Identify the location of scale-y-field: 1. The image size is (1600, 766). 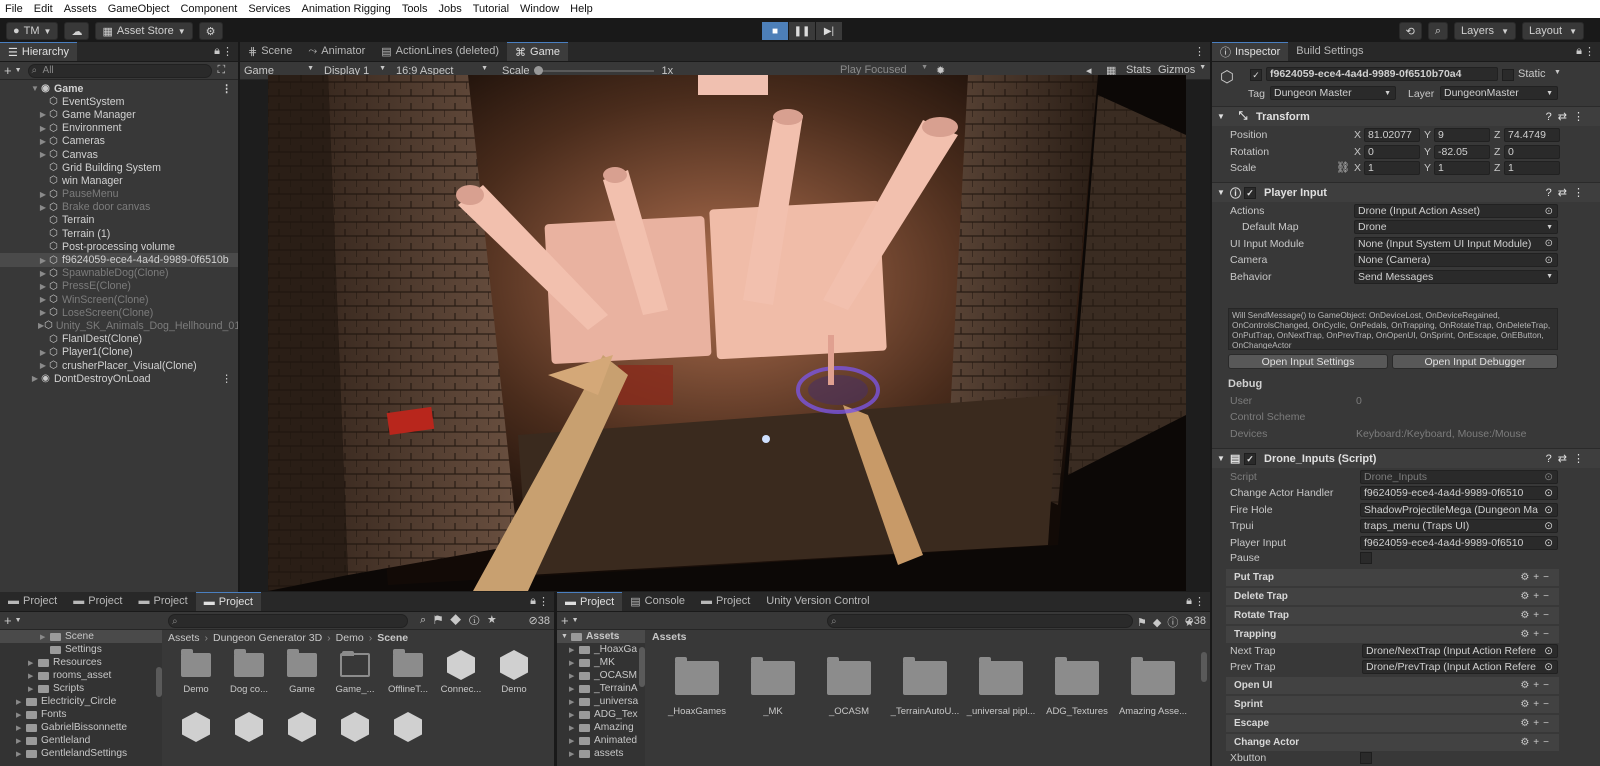
(1462, 168).